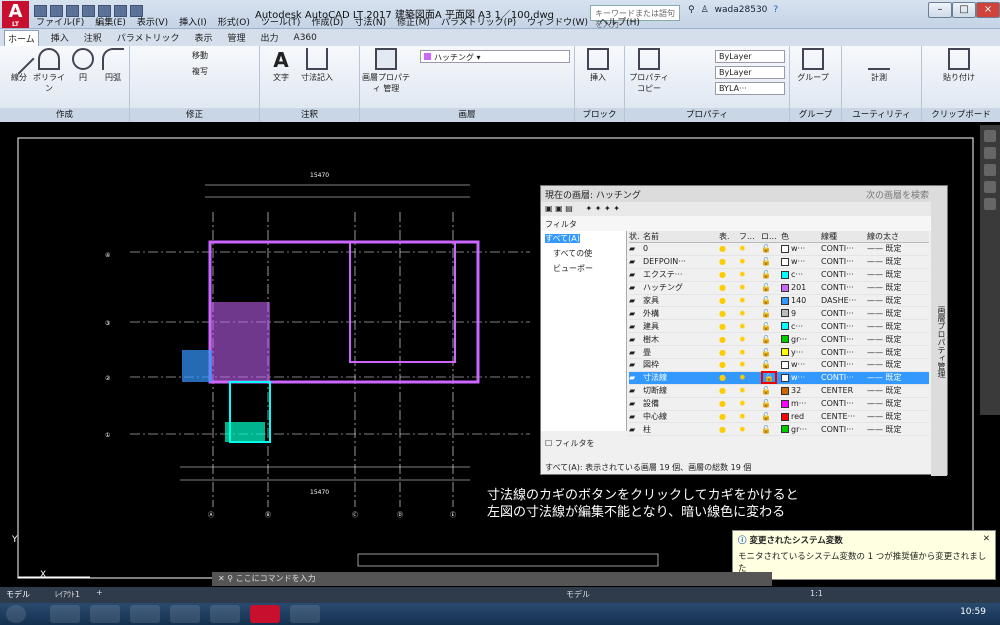 The width and height of the screenshot is (1000, 625). Describe the element at coordinates (681, 274) in the screenshot. I see `layer-name: エクステ···` at that location.